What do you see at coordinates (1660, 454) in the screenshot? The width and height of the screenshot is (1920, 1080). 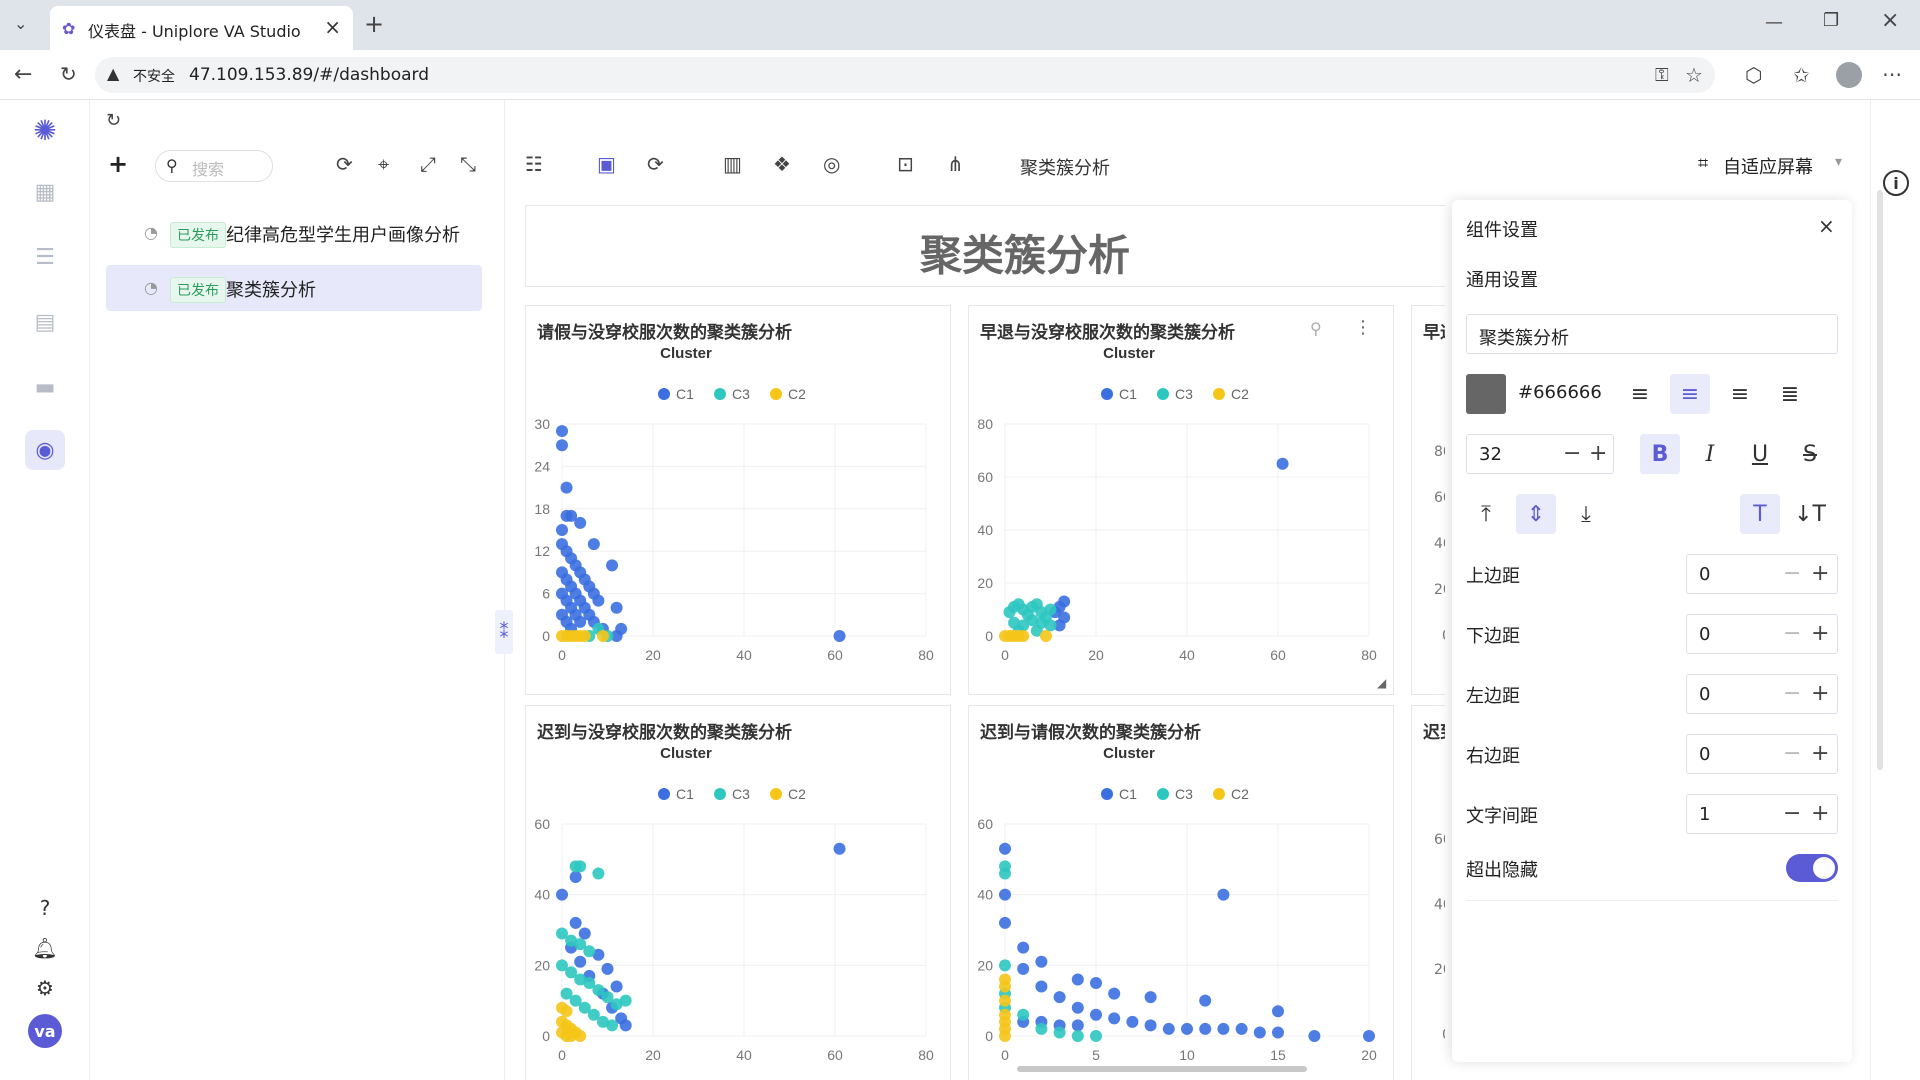 I see `bold-icon: B` at bounding box center [1660, 454].